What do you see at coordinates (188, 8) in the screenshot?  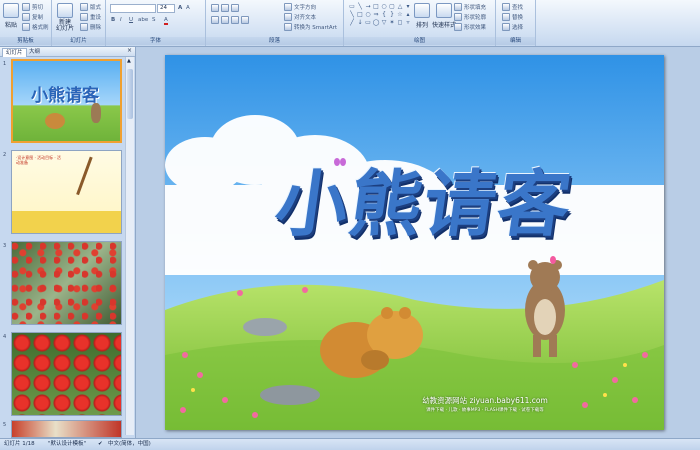 I see `shrink-font-button: A` at bounding box center [188, 8].